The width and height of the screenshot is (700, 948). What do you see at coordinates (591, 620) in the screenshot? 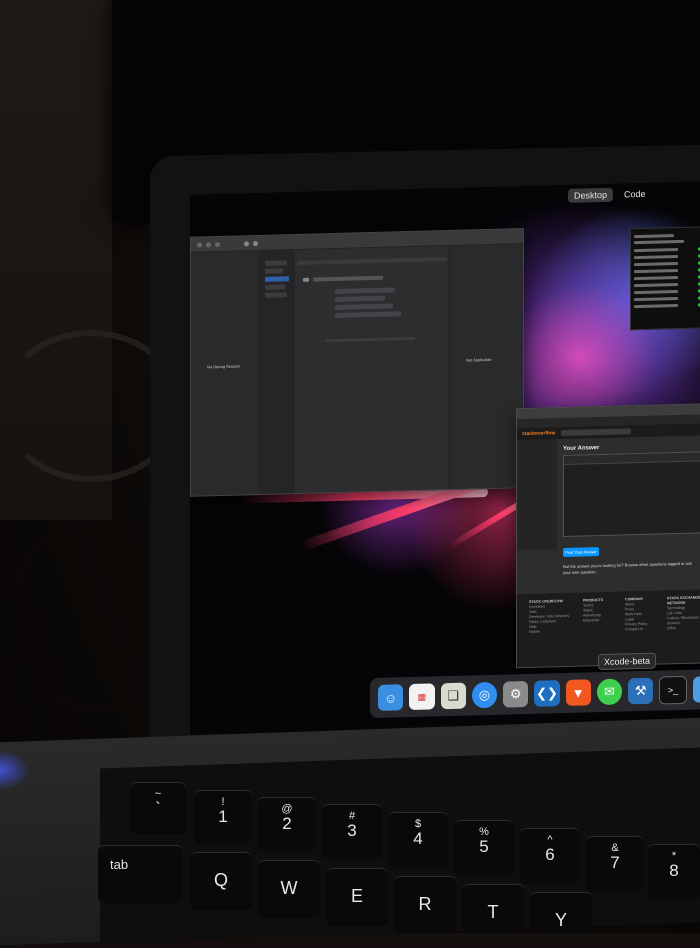
I see `footer-link: Enterprise` at bounding box center [591, 620].